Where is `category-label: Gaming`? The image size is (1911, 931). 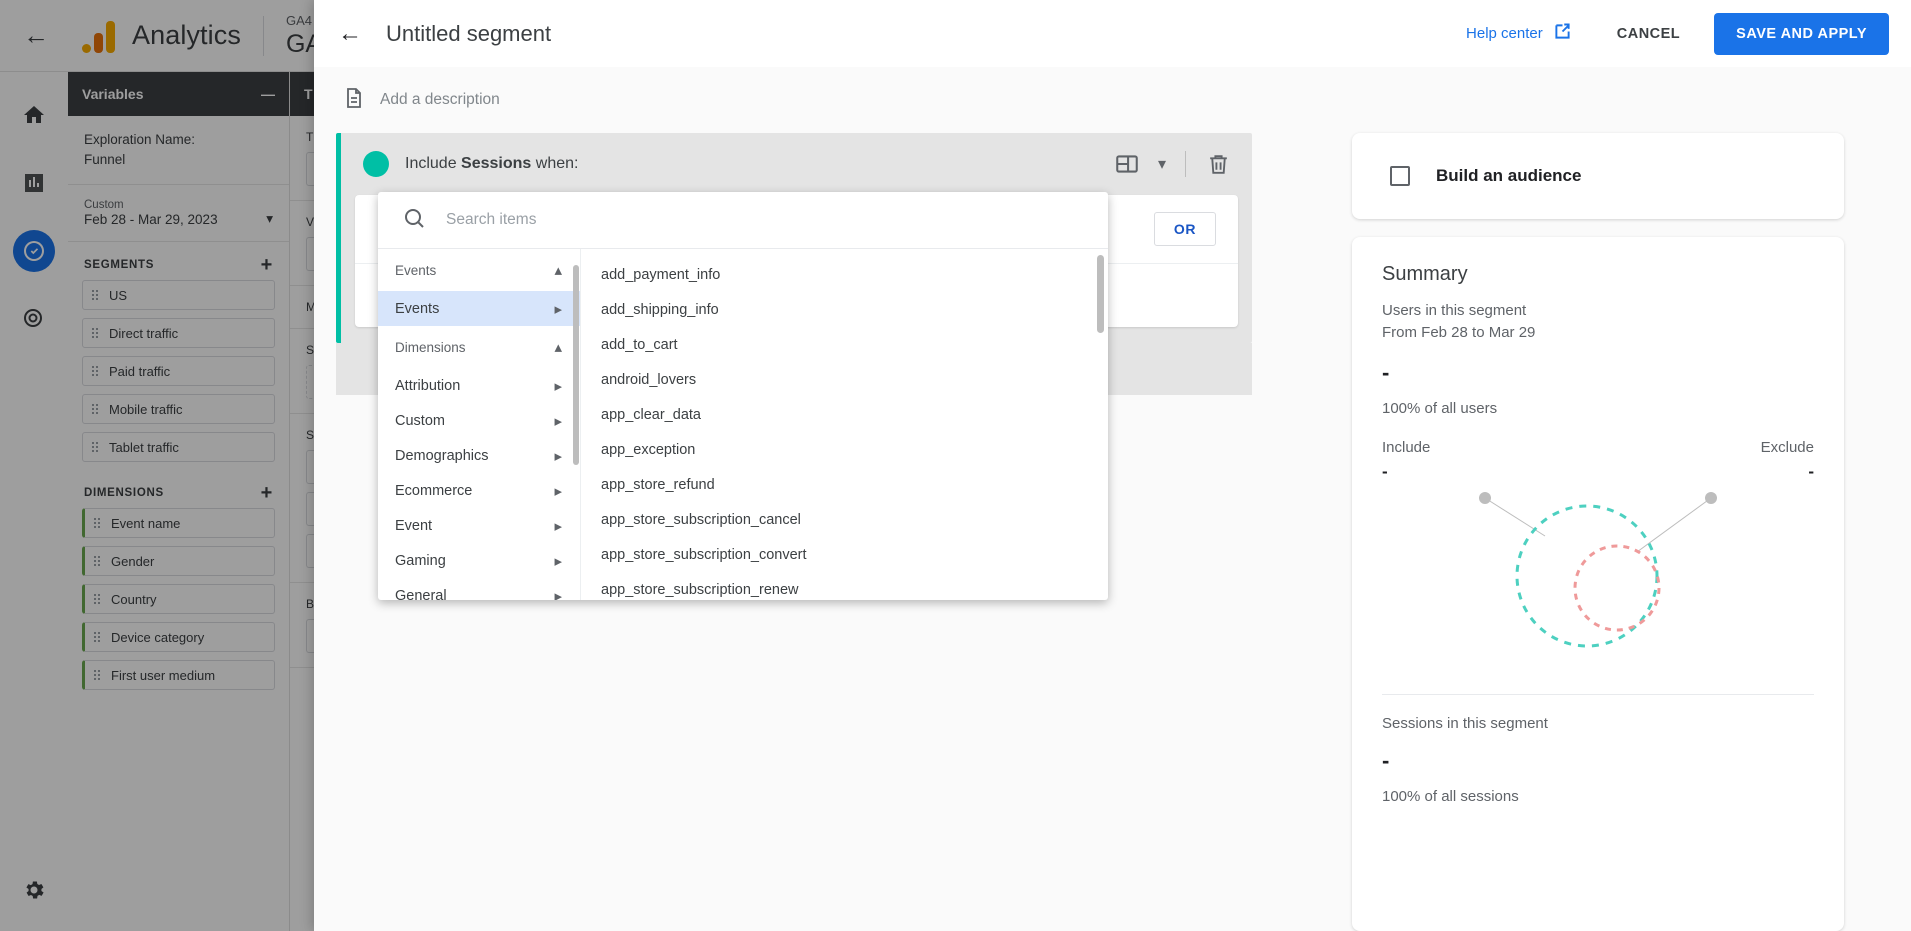
category-label: Gaming is located at coordinates (420, 560).